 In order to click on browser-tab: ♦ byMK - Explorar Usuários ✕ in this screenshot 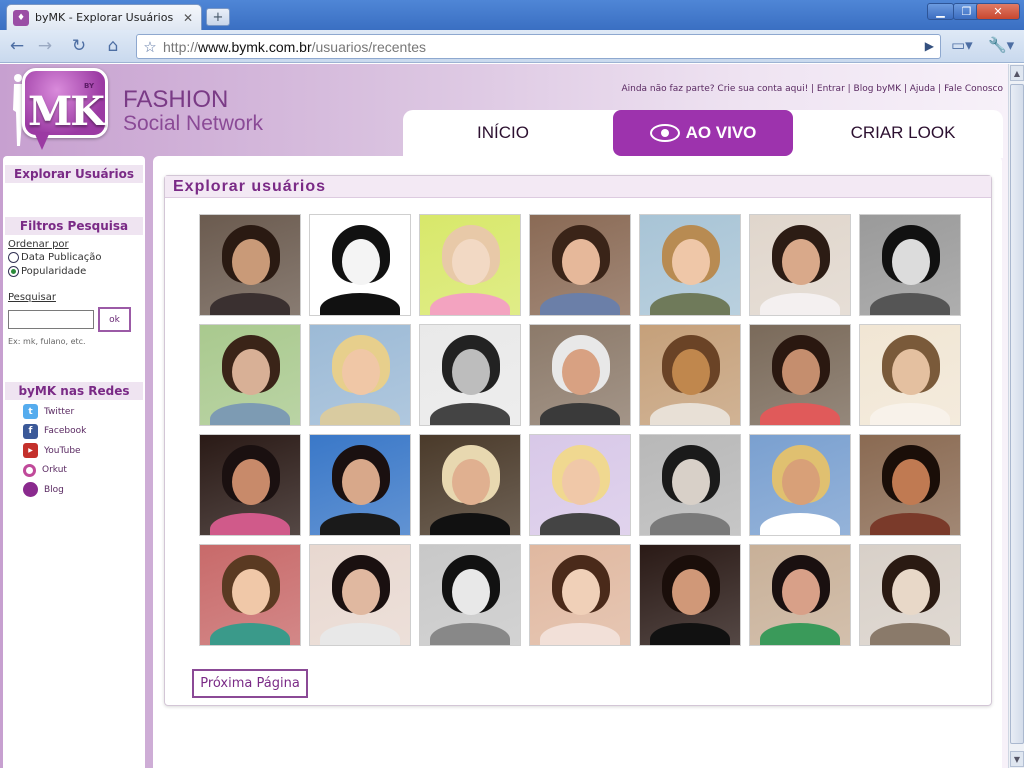, I will do `click(104, 17)`.